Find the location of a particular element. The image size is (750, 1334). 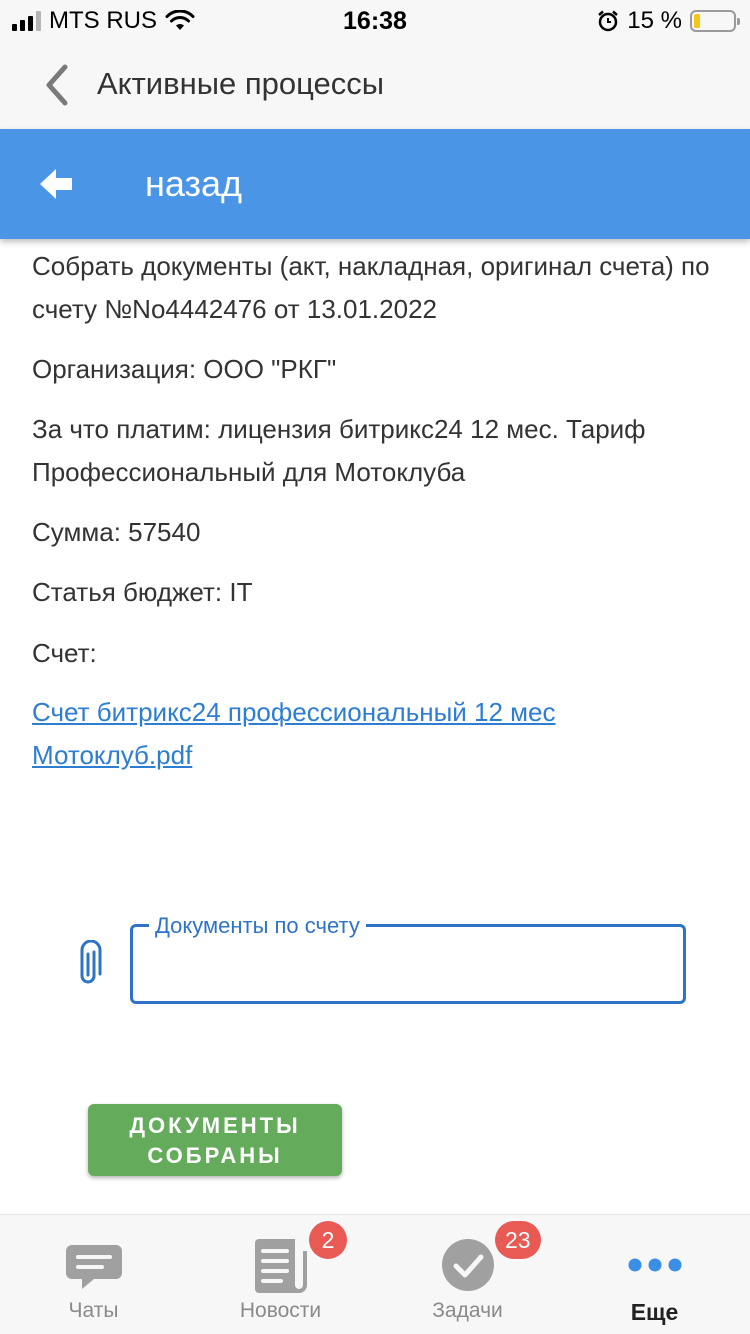

status-right: 15 % is located at coordinates (668, 21).